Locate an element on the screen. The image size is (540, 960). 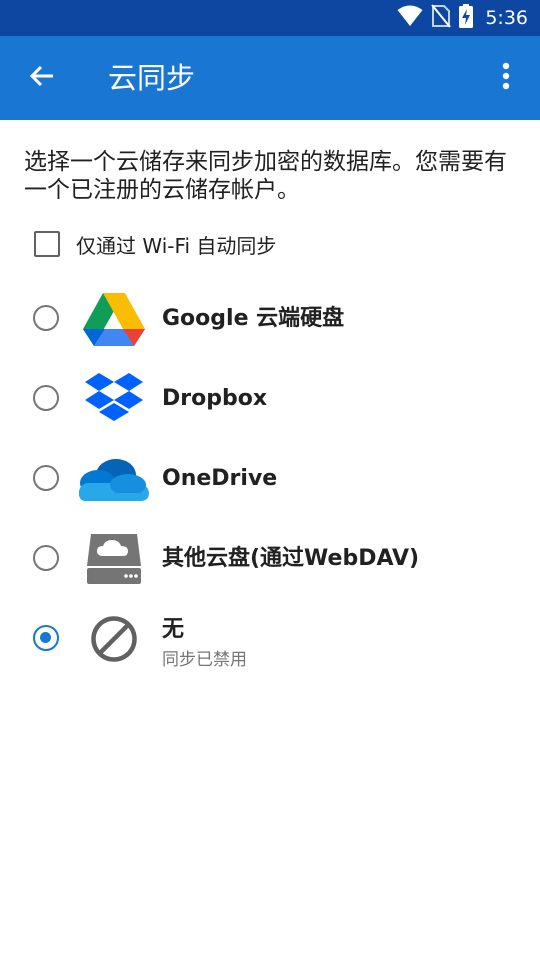
provider-option-onedrive: OneDrive is located at coordinates (270, 479).